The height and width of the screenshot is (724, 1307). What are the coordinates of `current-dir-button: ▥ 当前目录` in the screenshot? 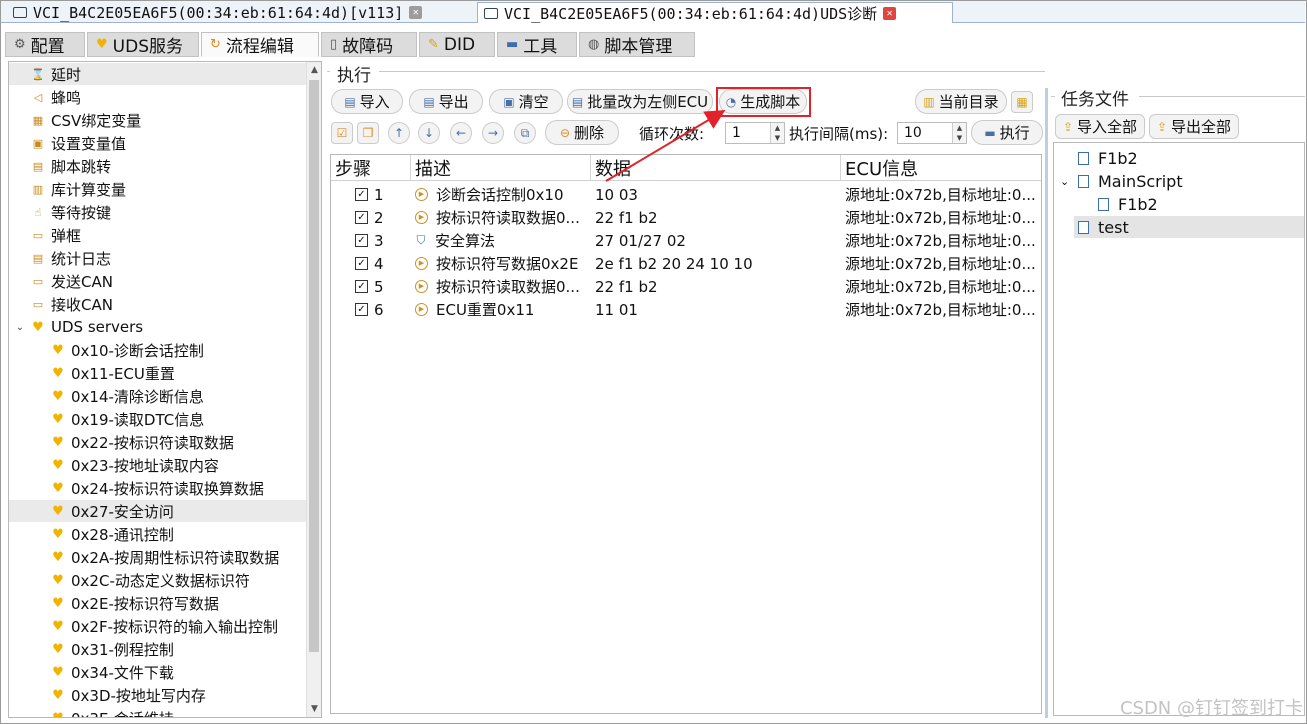 It's located at (961, 101).